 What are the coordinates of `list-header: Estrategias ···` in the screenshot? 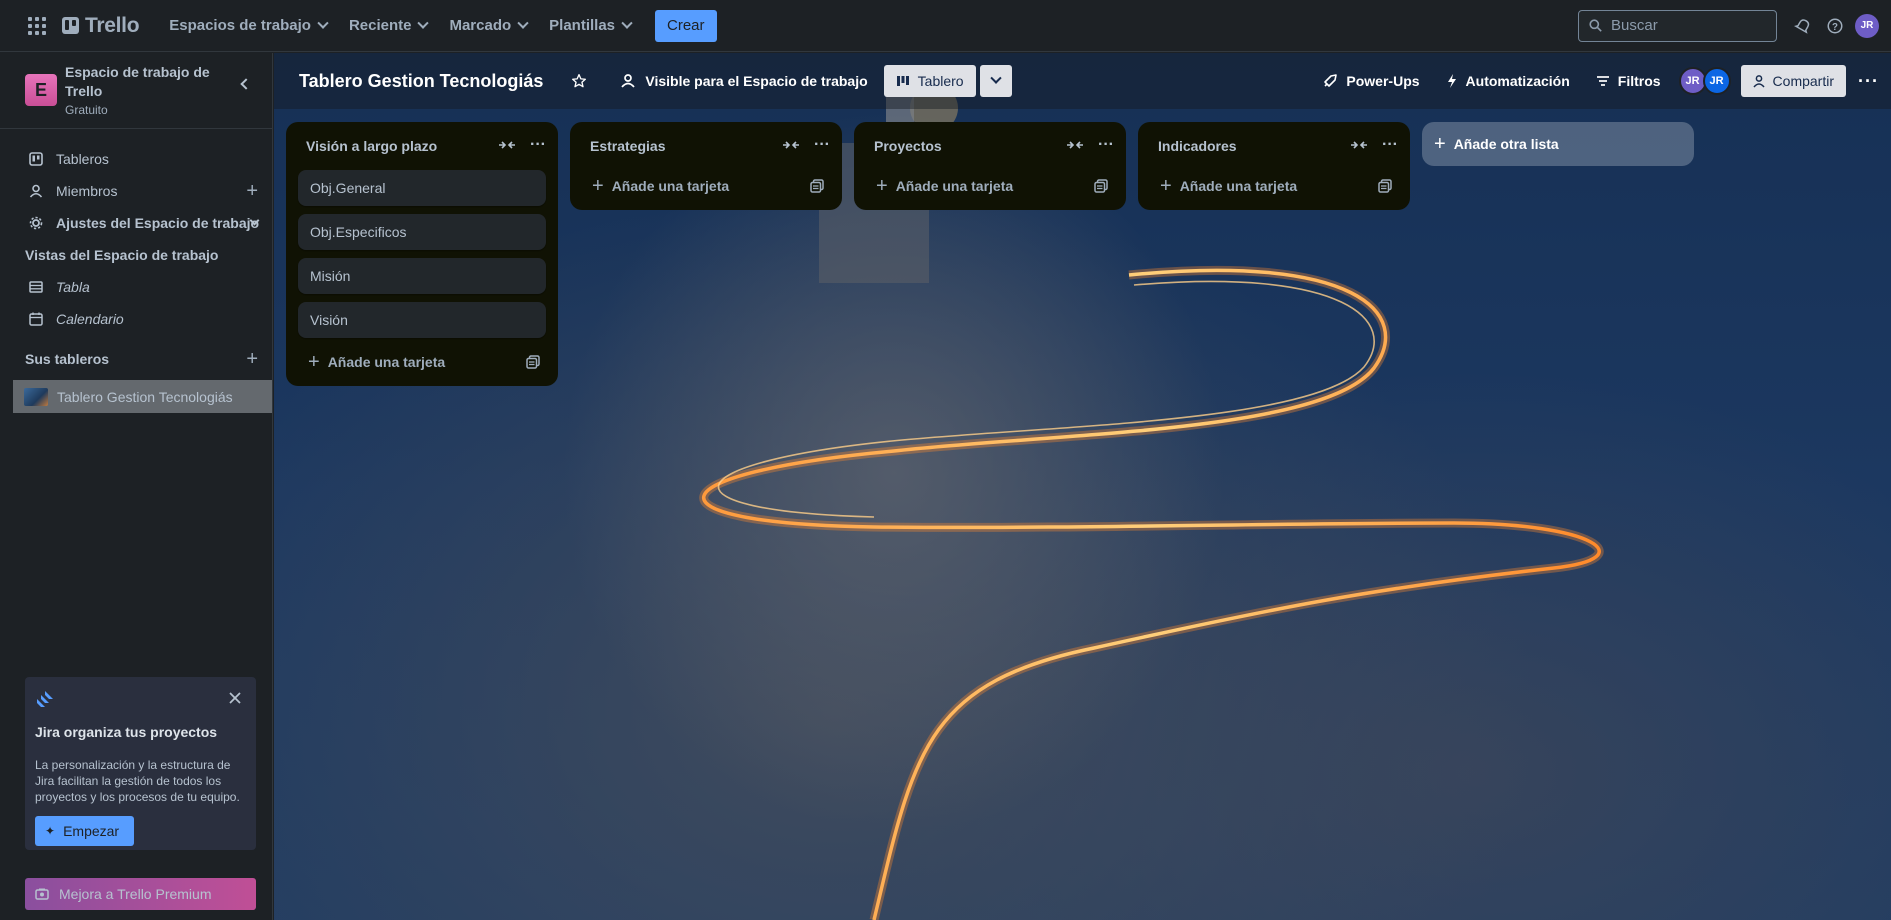 It's located at (706, 146).